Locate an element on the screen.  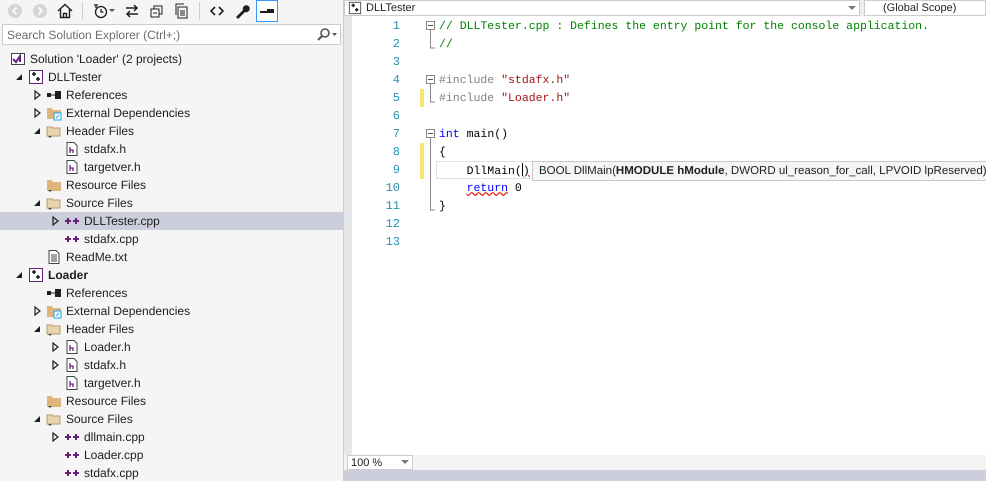
tree-item: DLLTester is located at coordinates (171, 77).